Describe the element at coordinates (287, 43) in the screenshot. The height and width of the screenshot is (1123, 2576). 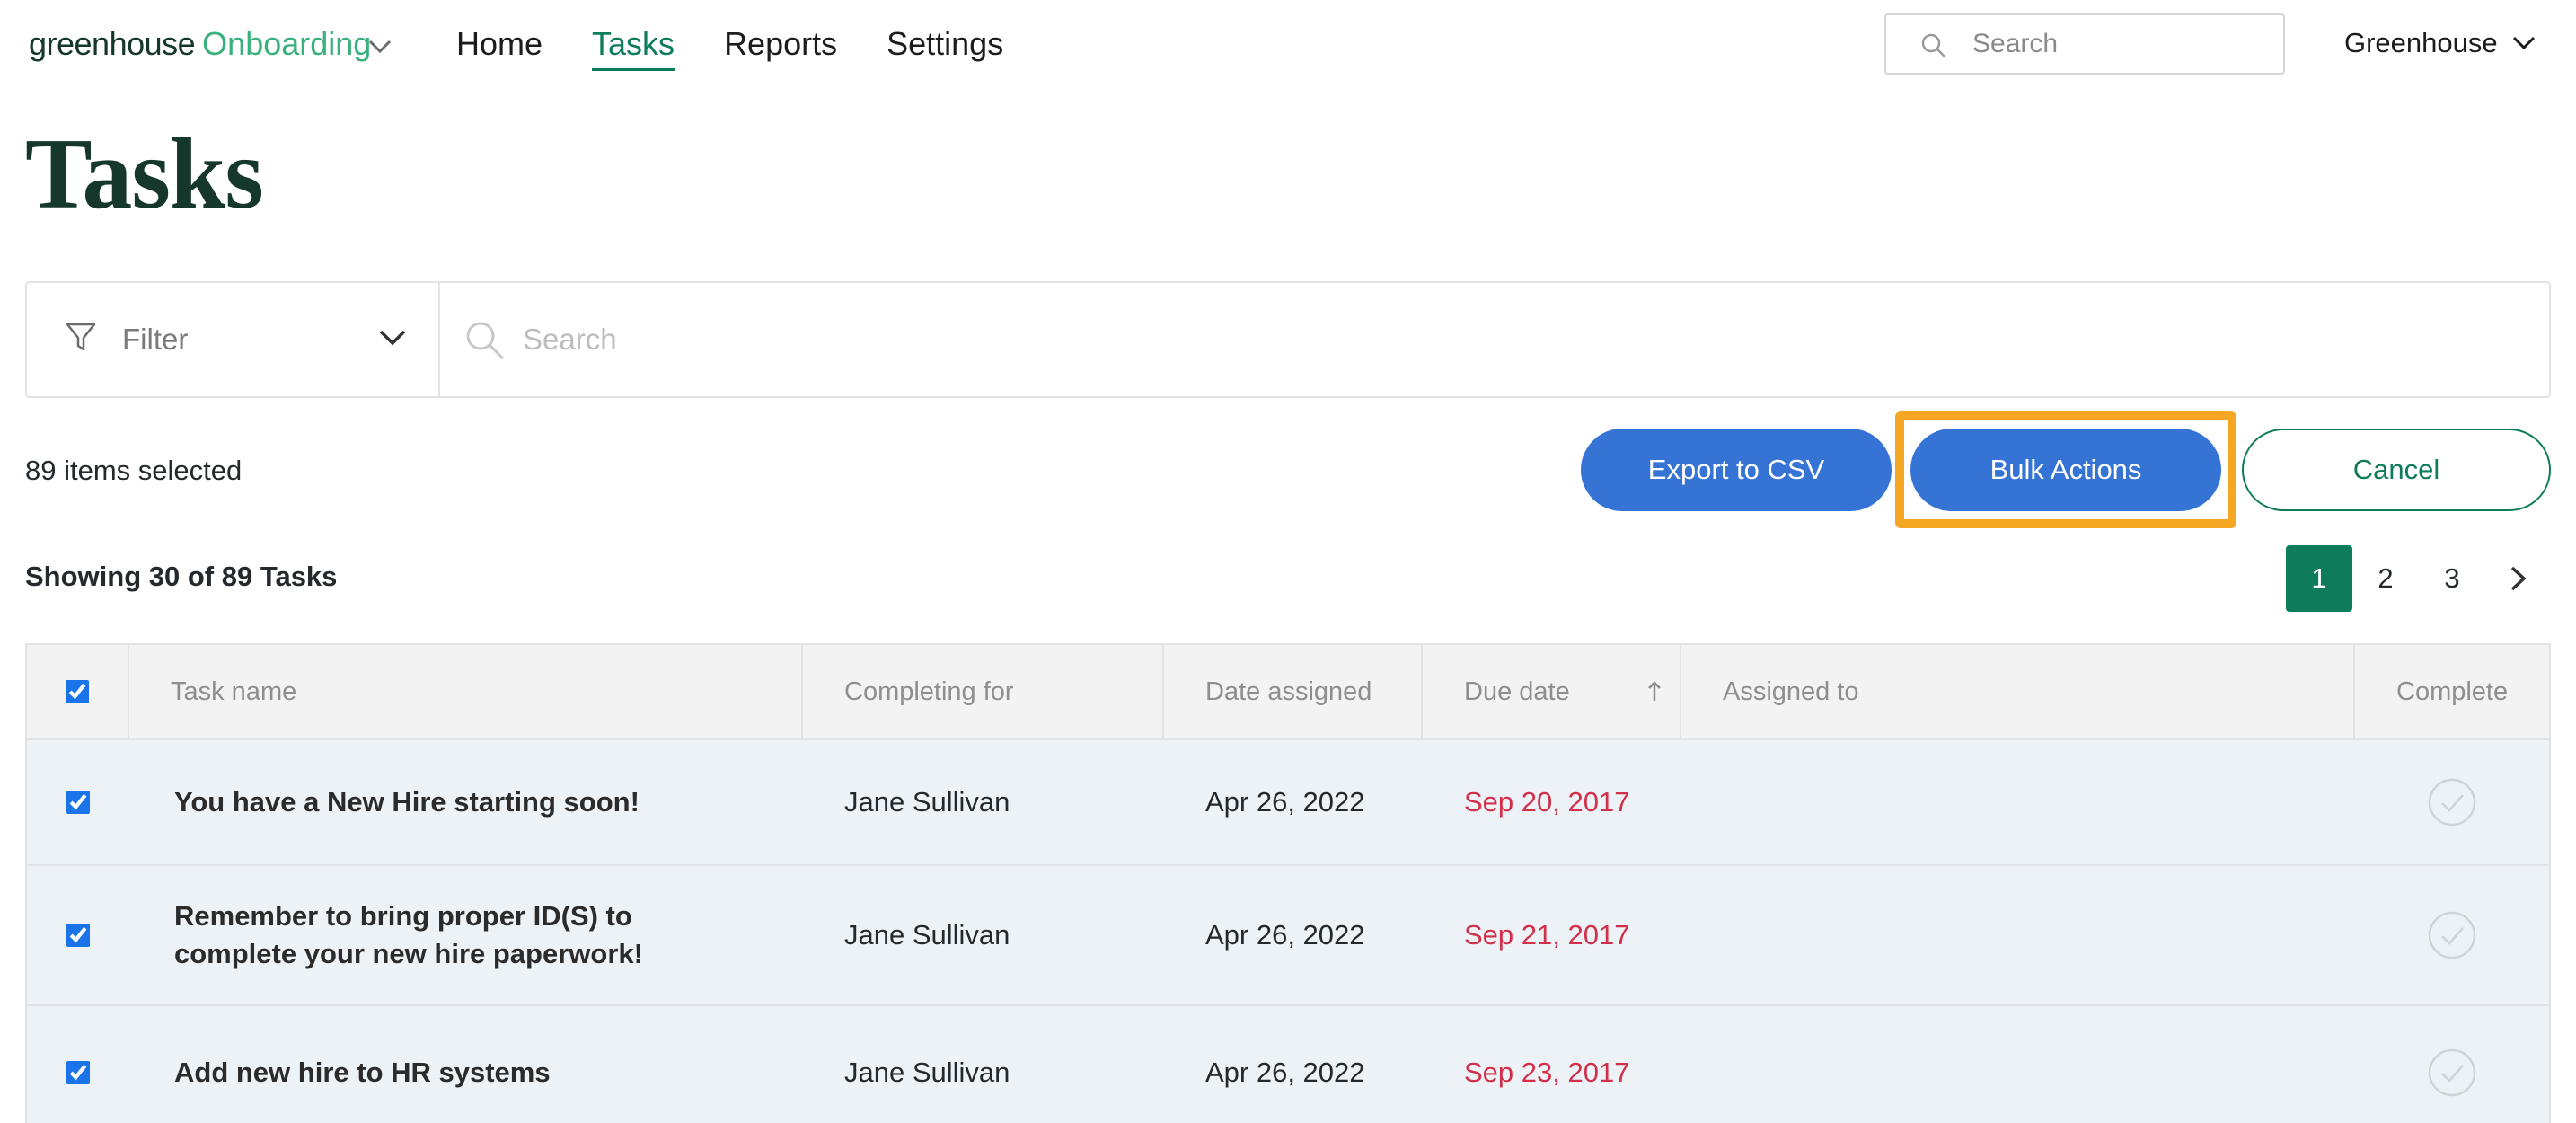
I see `logo-product-name: Onboarding` at that location.